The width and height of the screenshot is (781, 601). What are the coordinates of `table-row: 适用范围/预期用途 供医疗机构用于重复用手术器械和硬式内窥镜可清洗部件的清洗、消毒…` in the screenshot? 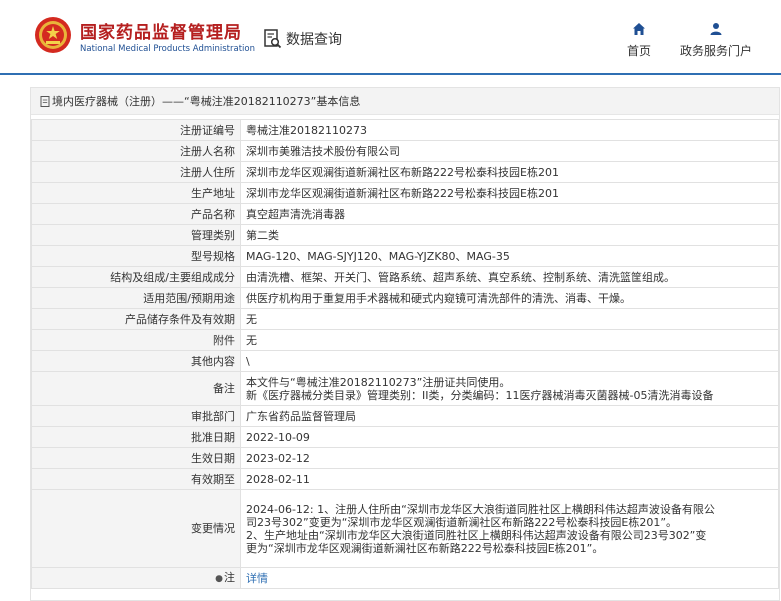 It's located at (405, 298).